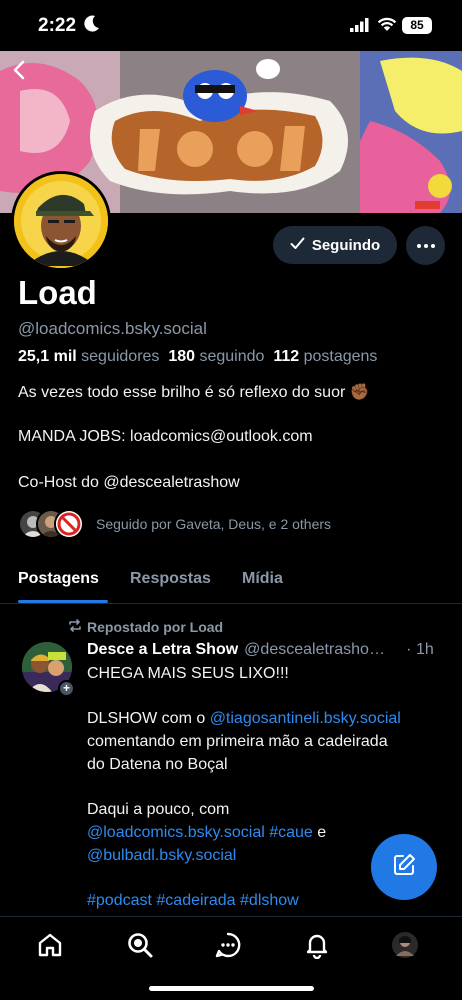 Image resolution: width=462 pixels, height=1000 pixels. Describe the element at coordinates (262, 579) in the screenshot. I see `tab-media: Mídia` at that location.